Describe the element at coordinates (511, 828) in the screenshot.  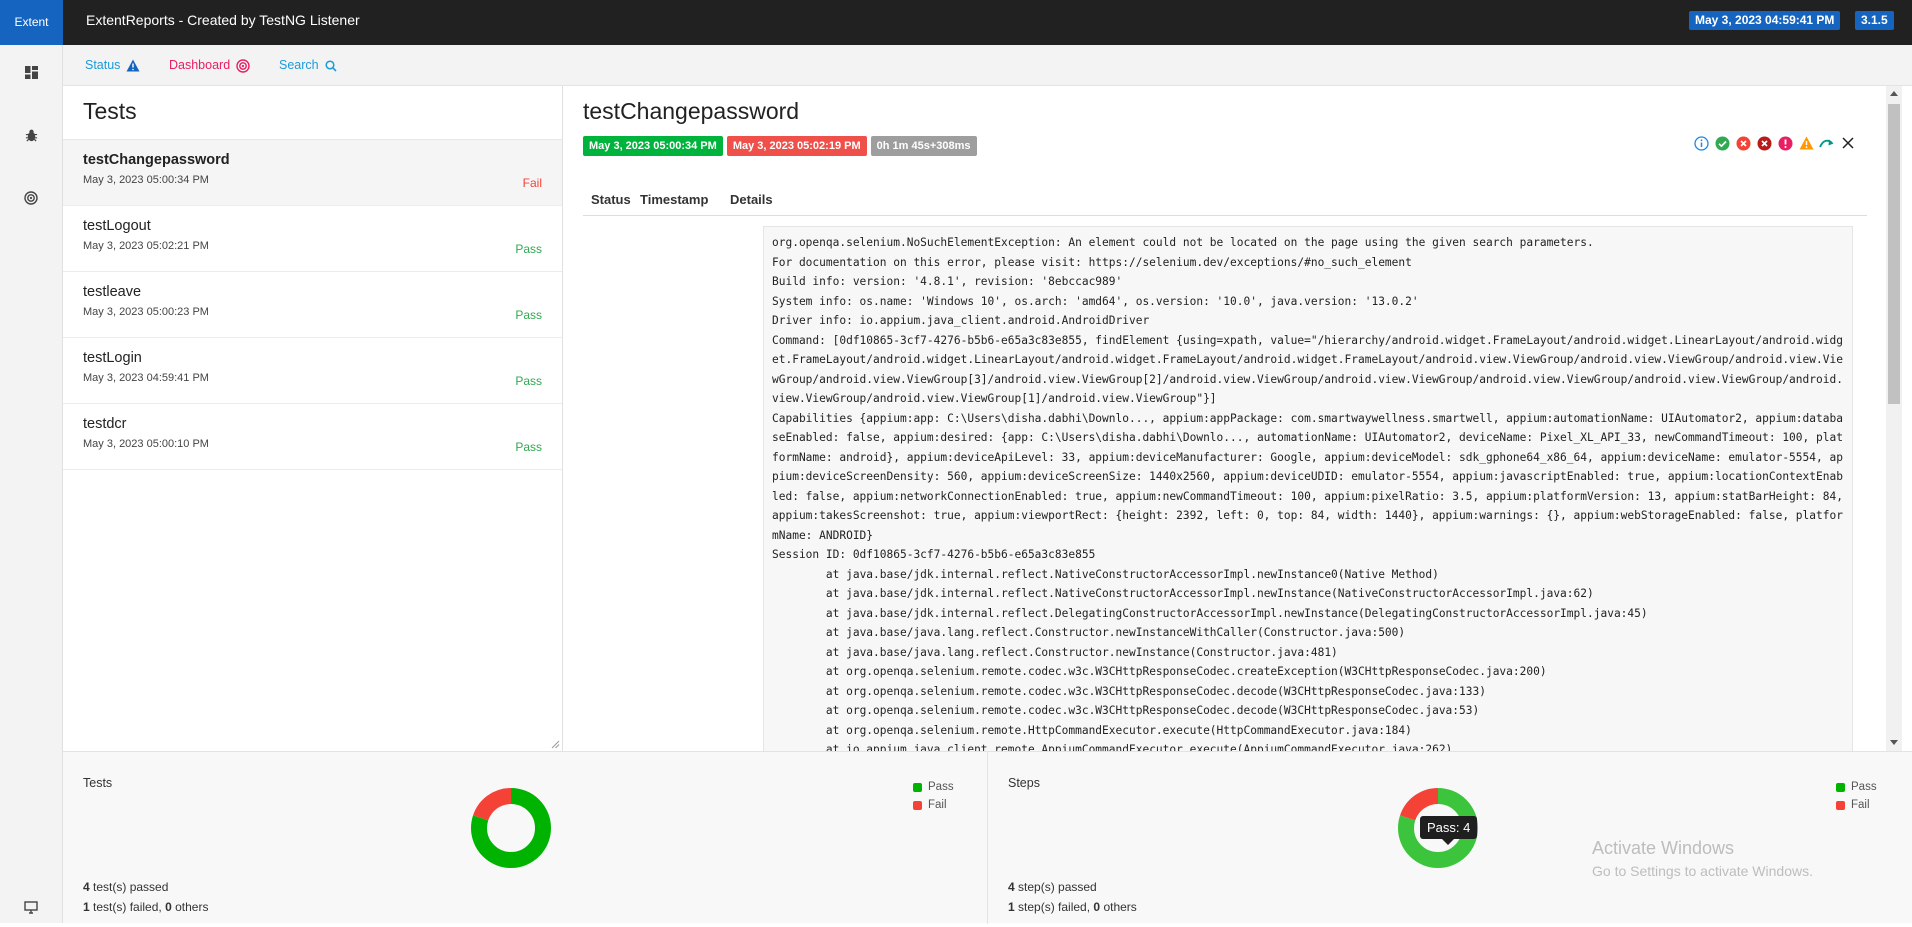
I see `tests-donut-chart` at that location.